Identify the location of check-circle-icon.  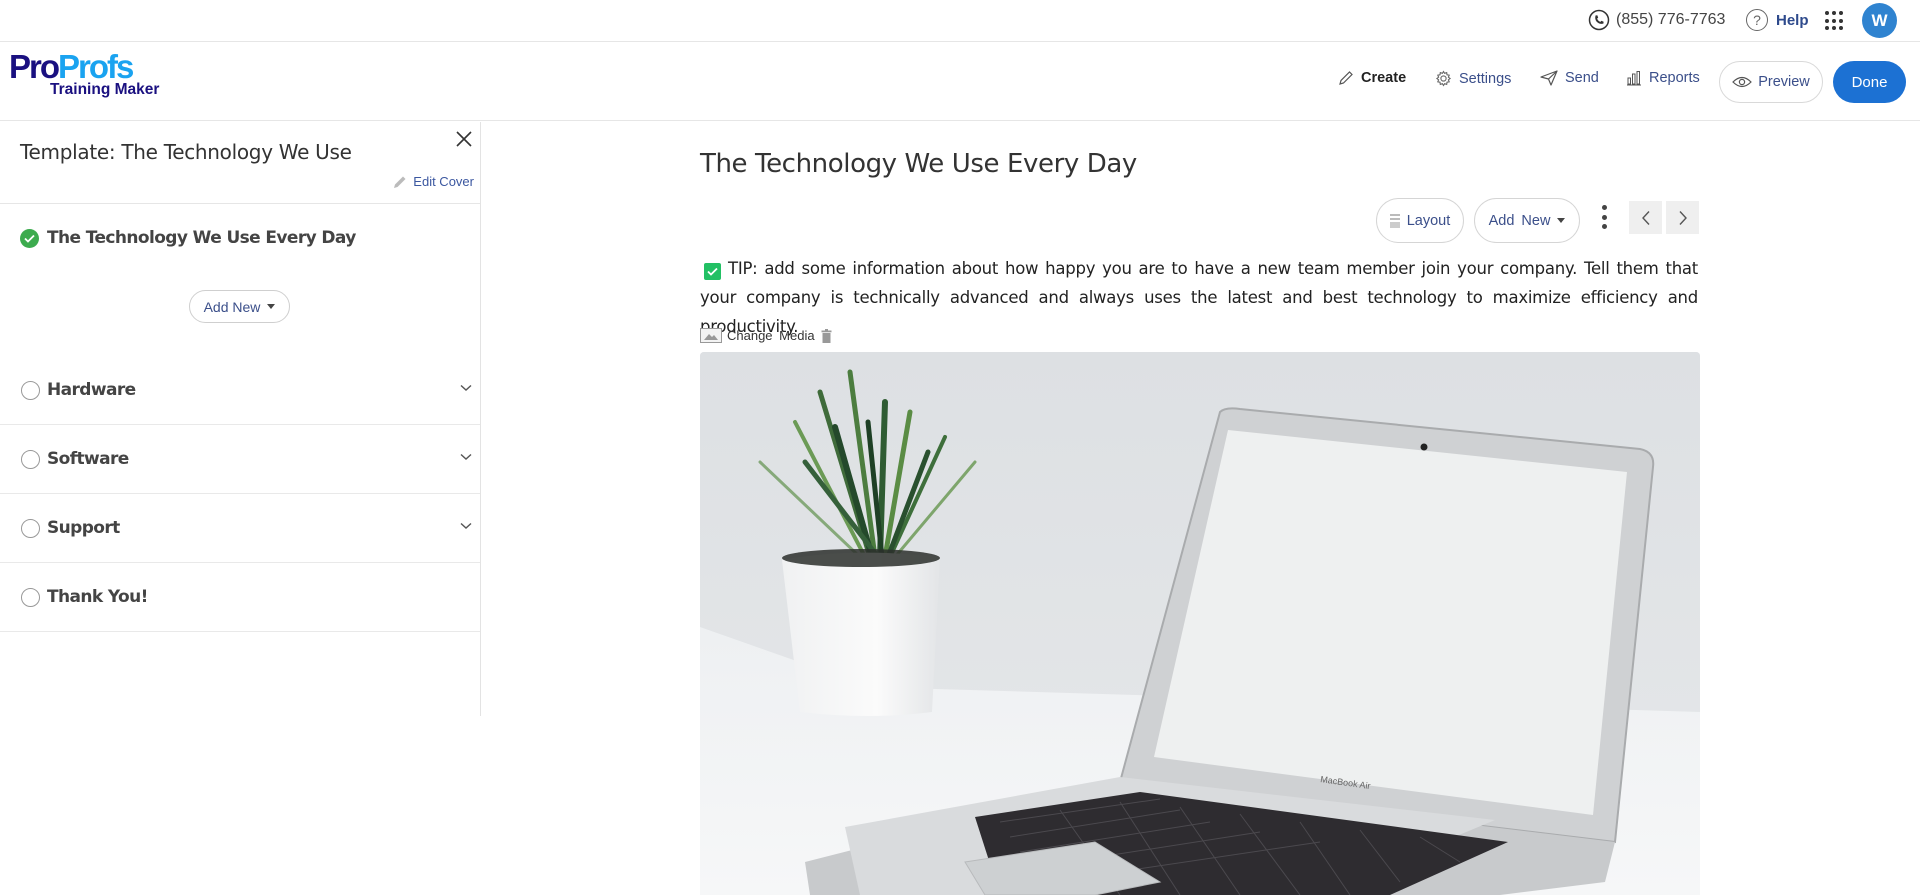
(29, 238).